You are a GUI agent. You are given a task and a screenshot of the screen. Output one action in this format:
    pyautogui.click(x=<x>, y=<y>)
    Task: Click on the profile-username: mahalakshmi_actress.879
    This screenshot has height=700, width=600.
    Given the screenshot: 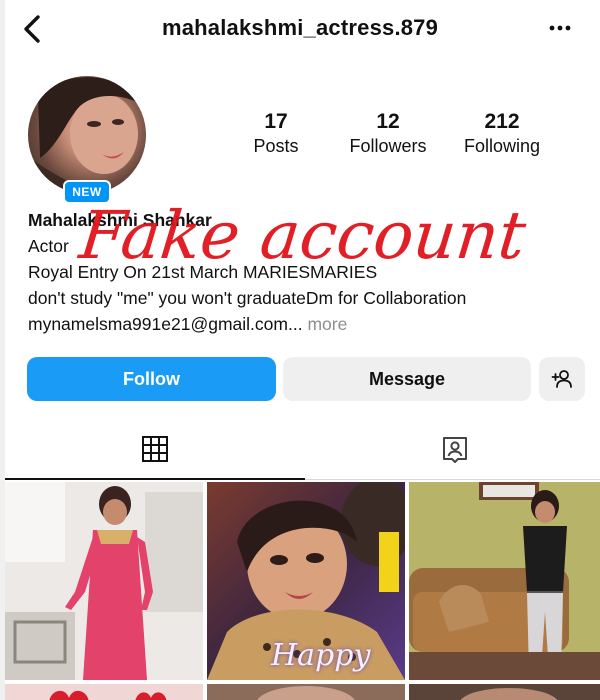 What is the action you would take?
    pyautogui.click(x=300, y=27)
    